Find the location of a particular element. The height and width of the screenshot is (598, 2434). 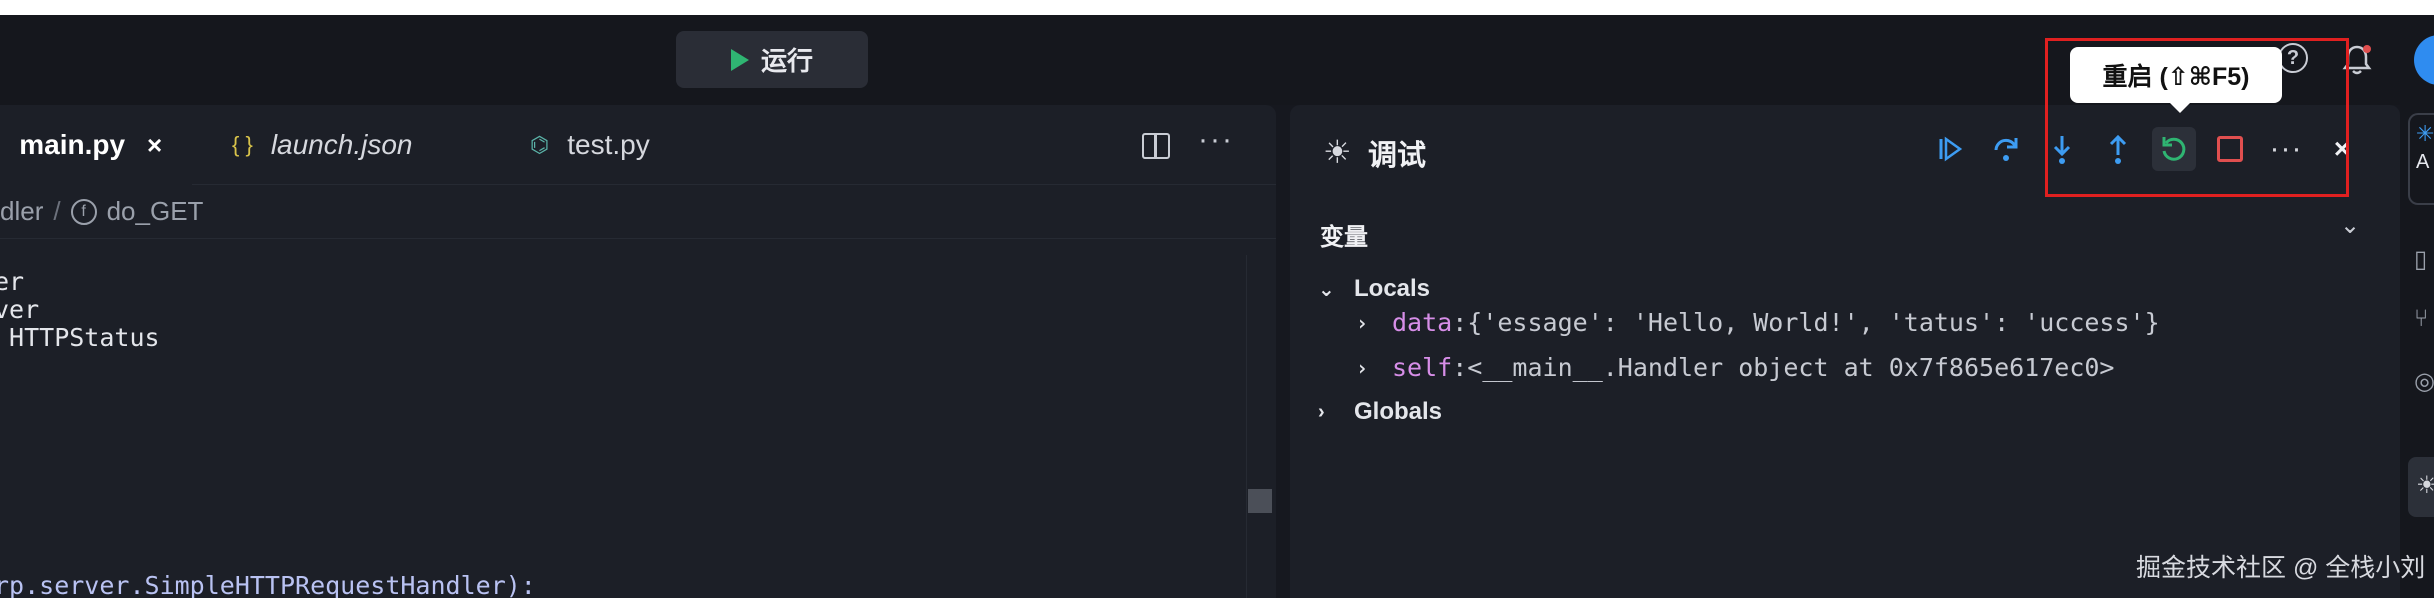

scrollbar-thumb is located at coordinates (1260, 501).